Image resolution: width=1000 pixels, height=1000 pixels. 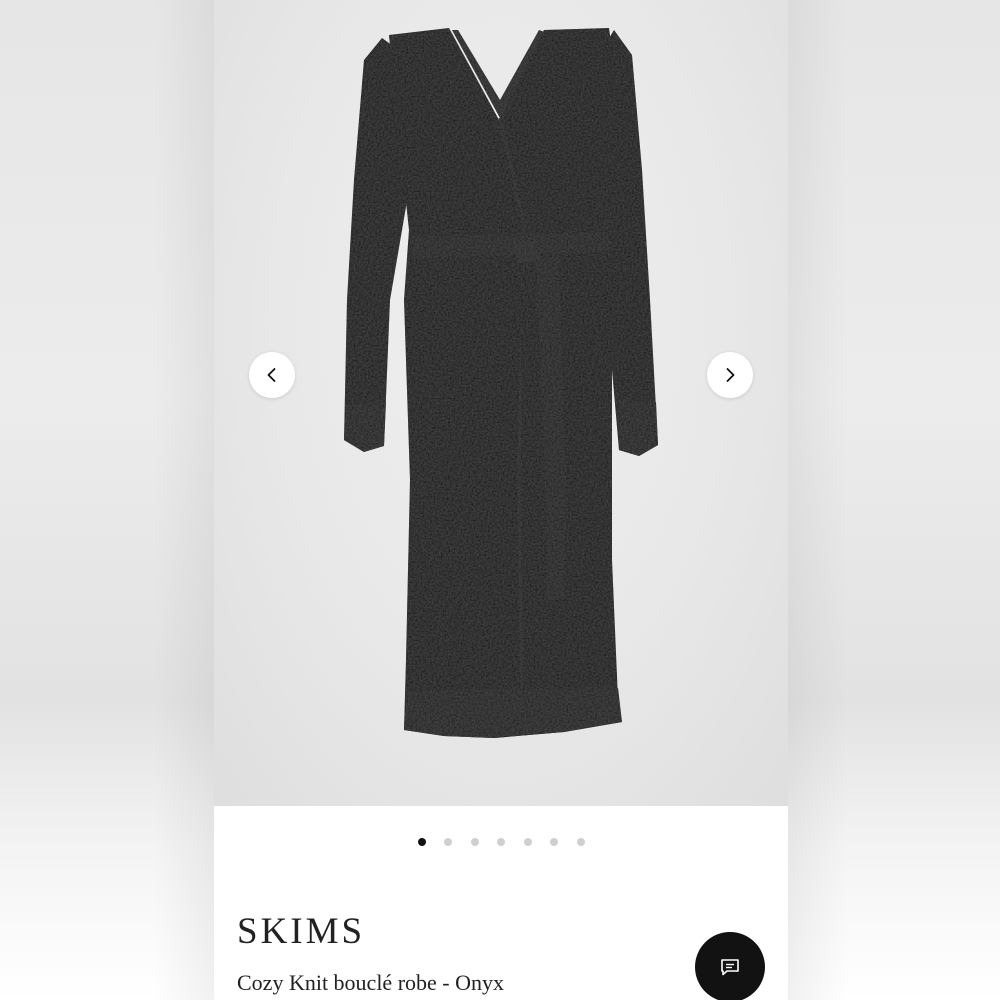 I want to click on next-image-button, so click(x=730, y=375).